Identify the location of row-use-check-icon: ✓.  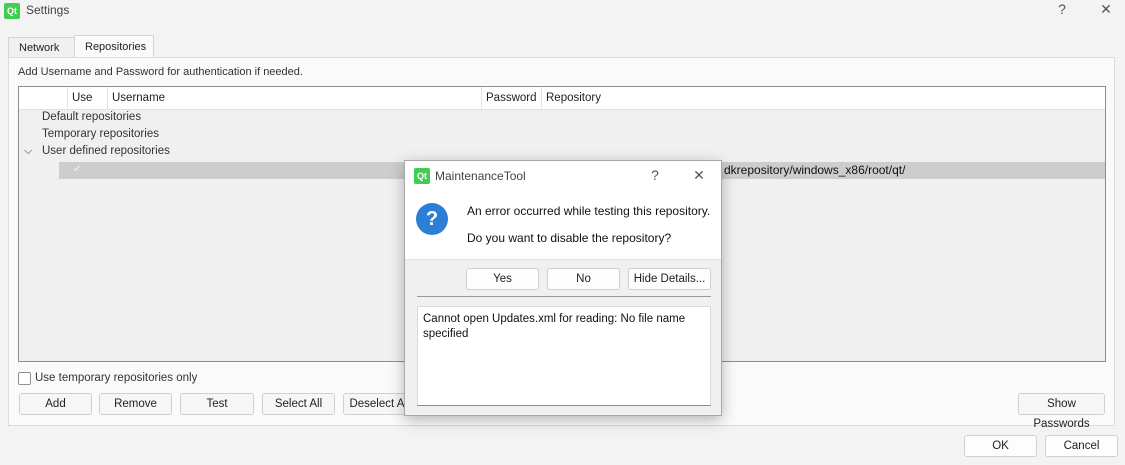
(78, 170).